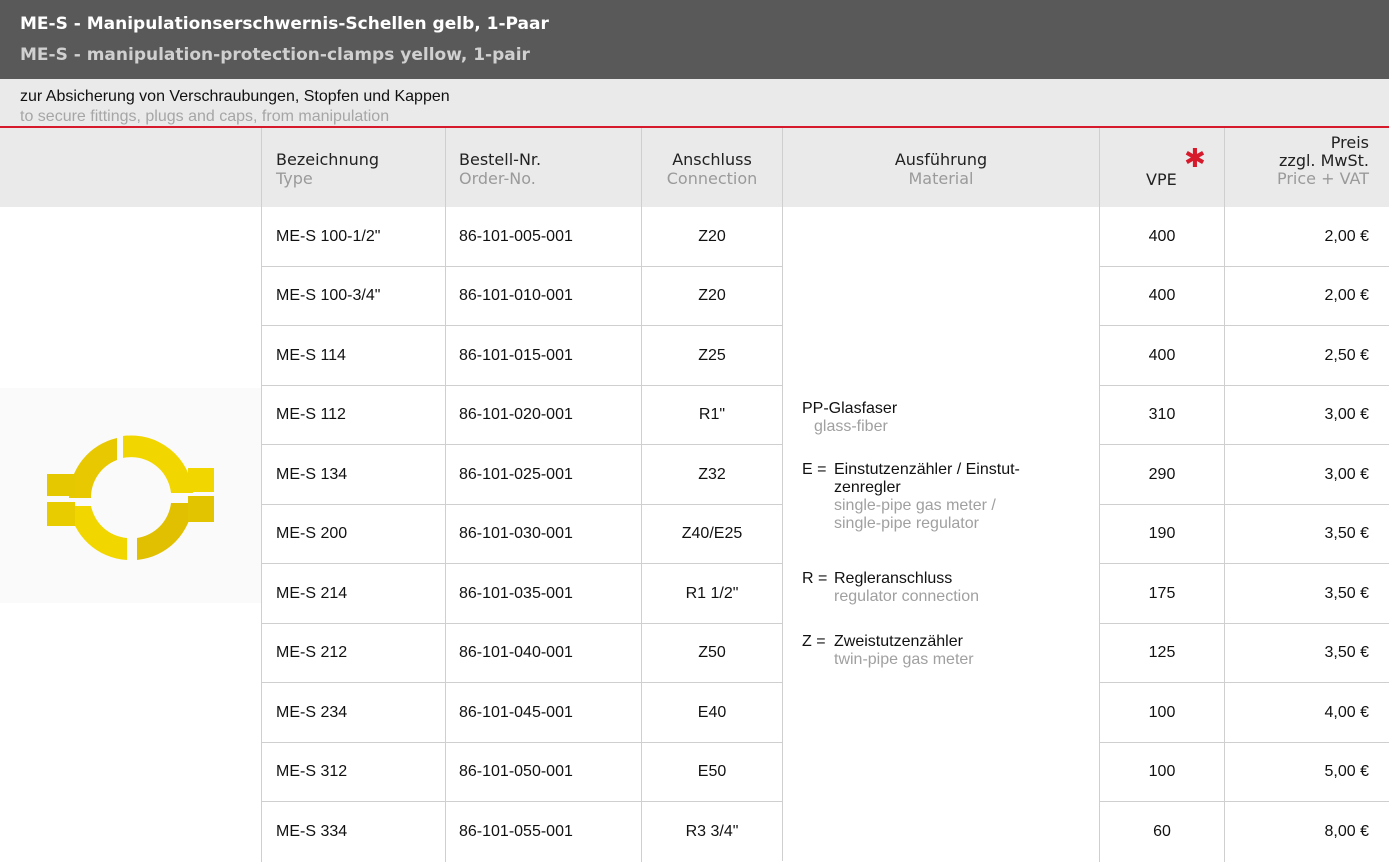 The image size is (1389, 866). I want to click on row-order-cell: 86-101-030-001, so click(543, 534).